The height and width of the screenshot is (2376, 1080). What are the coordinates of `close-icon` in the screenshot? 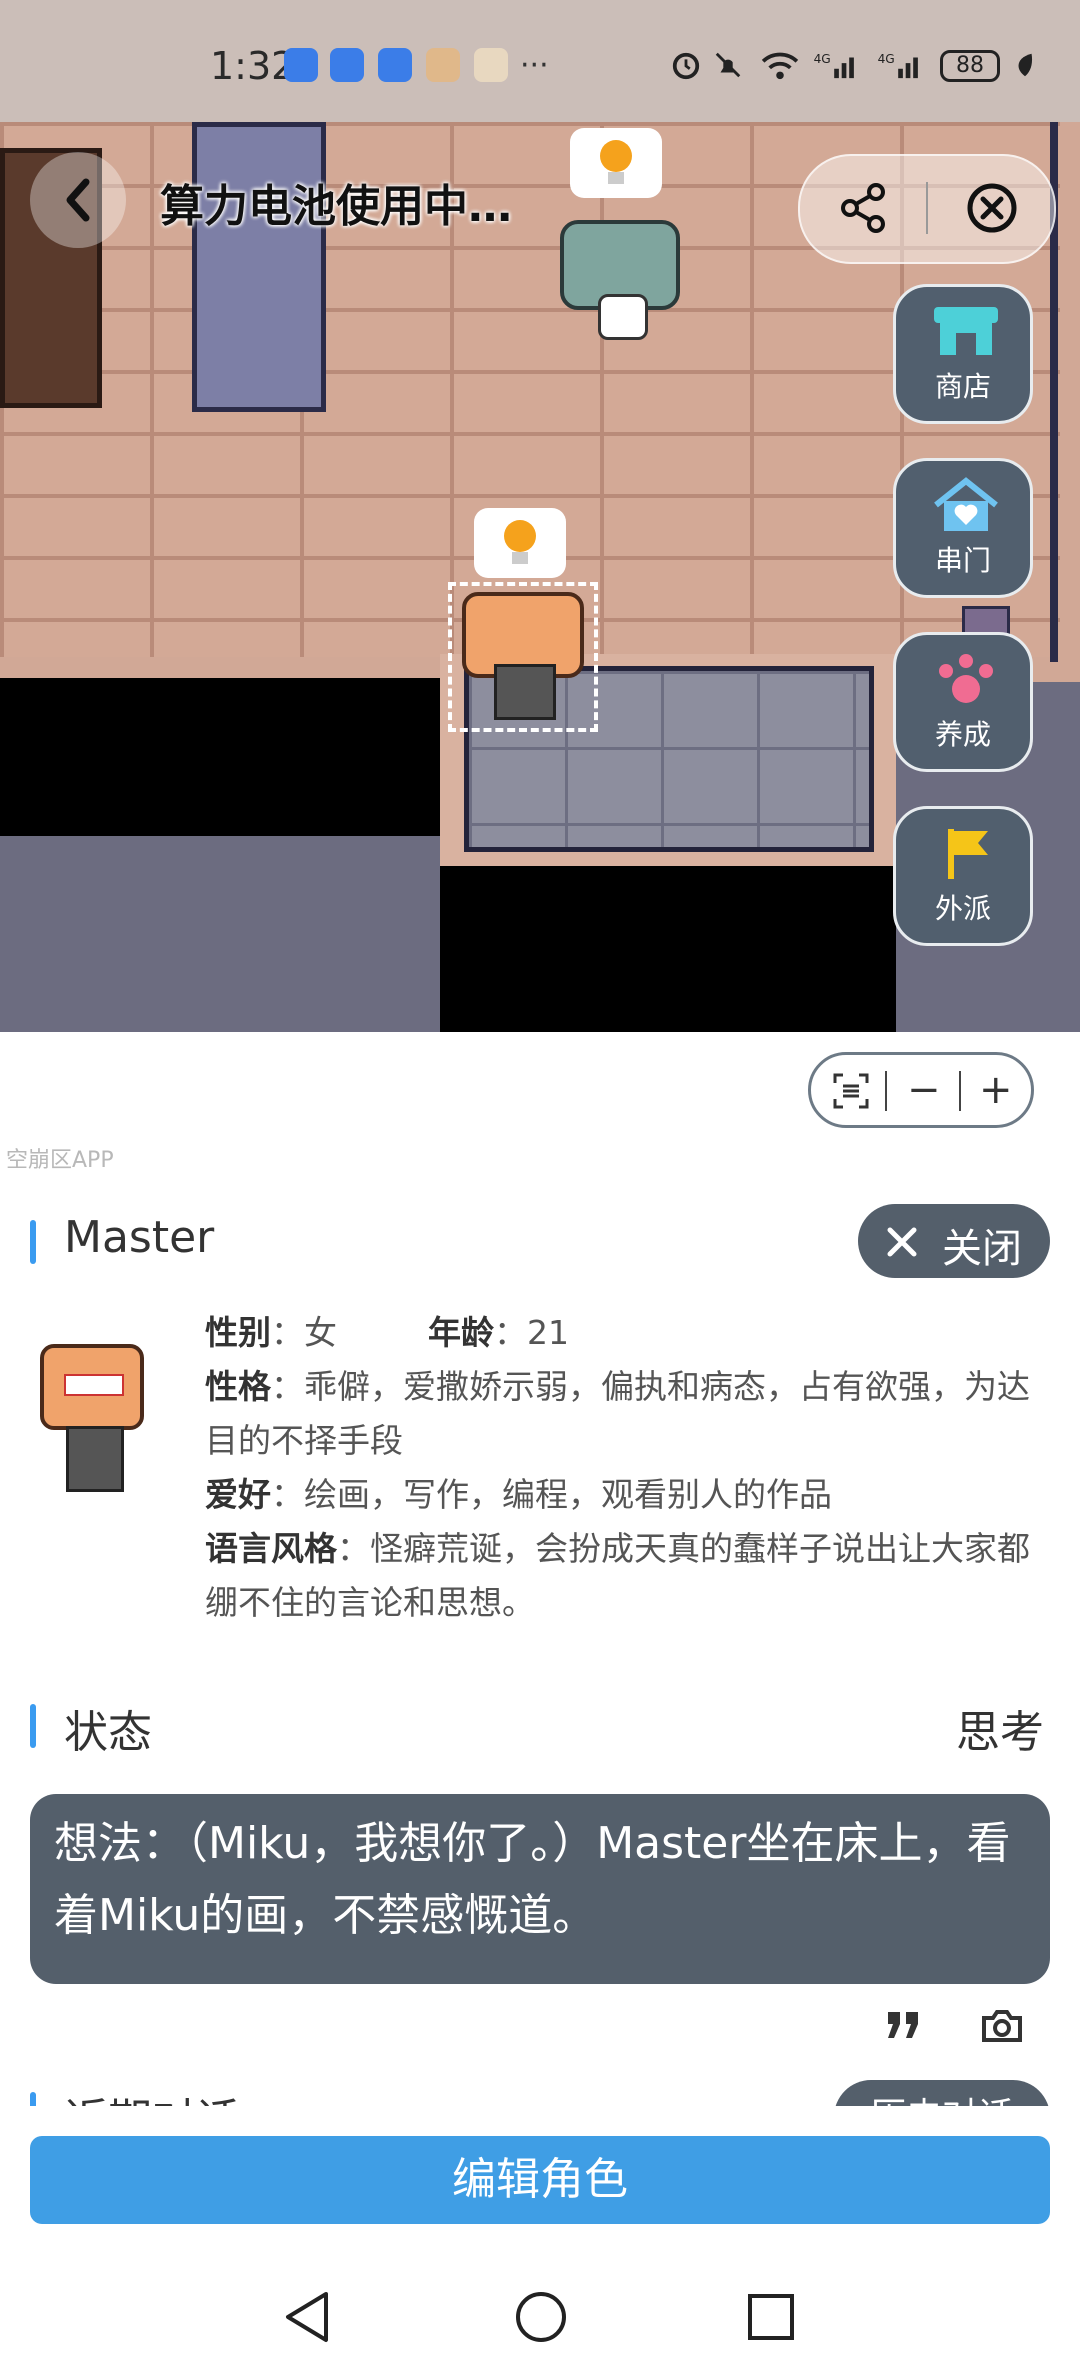 It's located at (902, 1242).